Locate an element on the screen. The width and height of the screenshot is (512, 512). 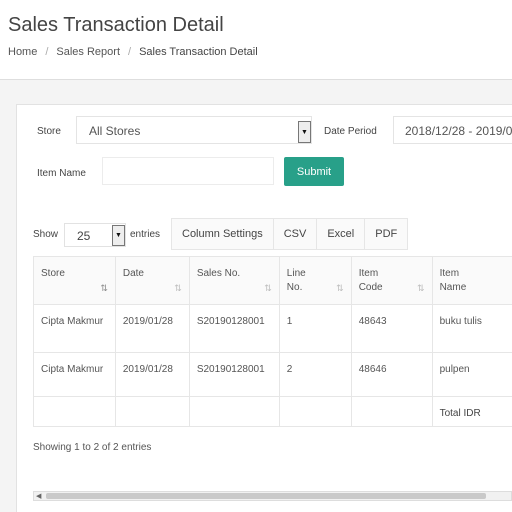
item-name-label: Item Name is located at coordinates (61, 173).